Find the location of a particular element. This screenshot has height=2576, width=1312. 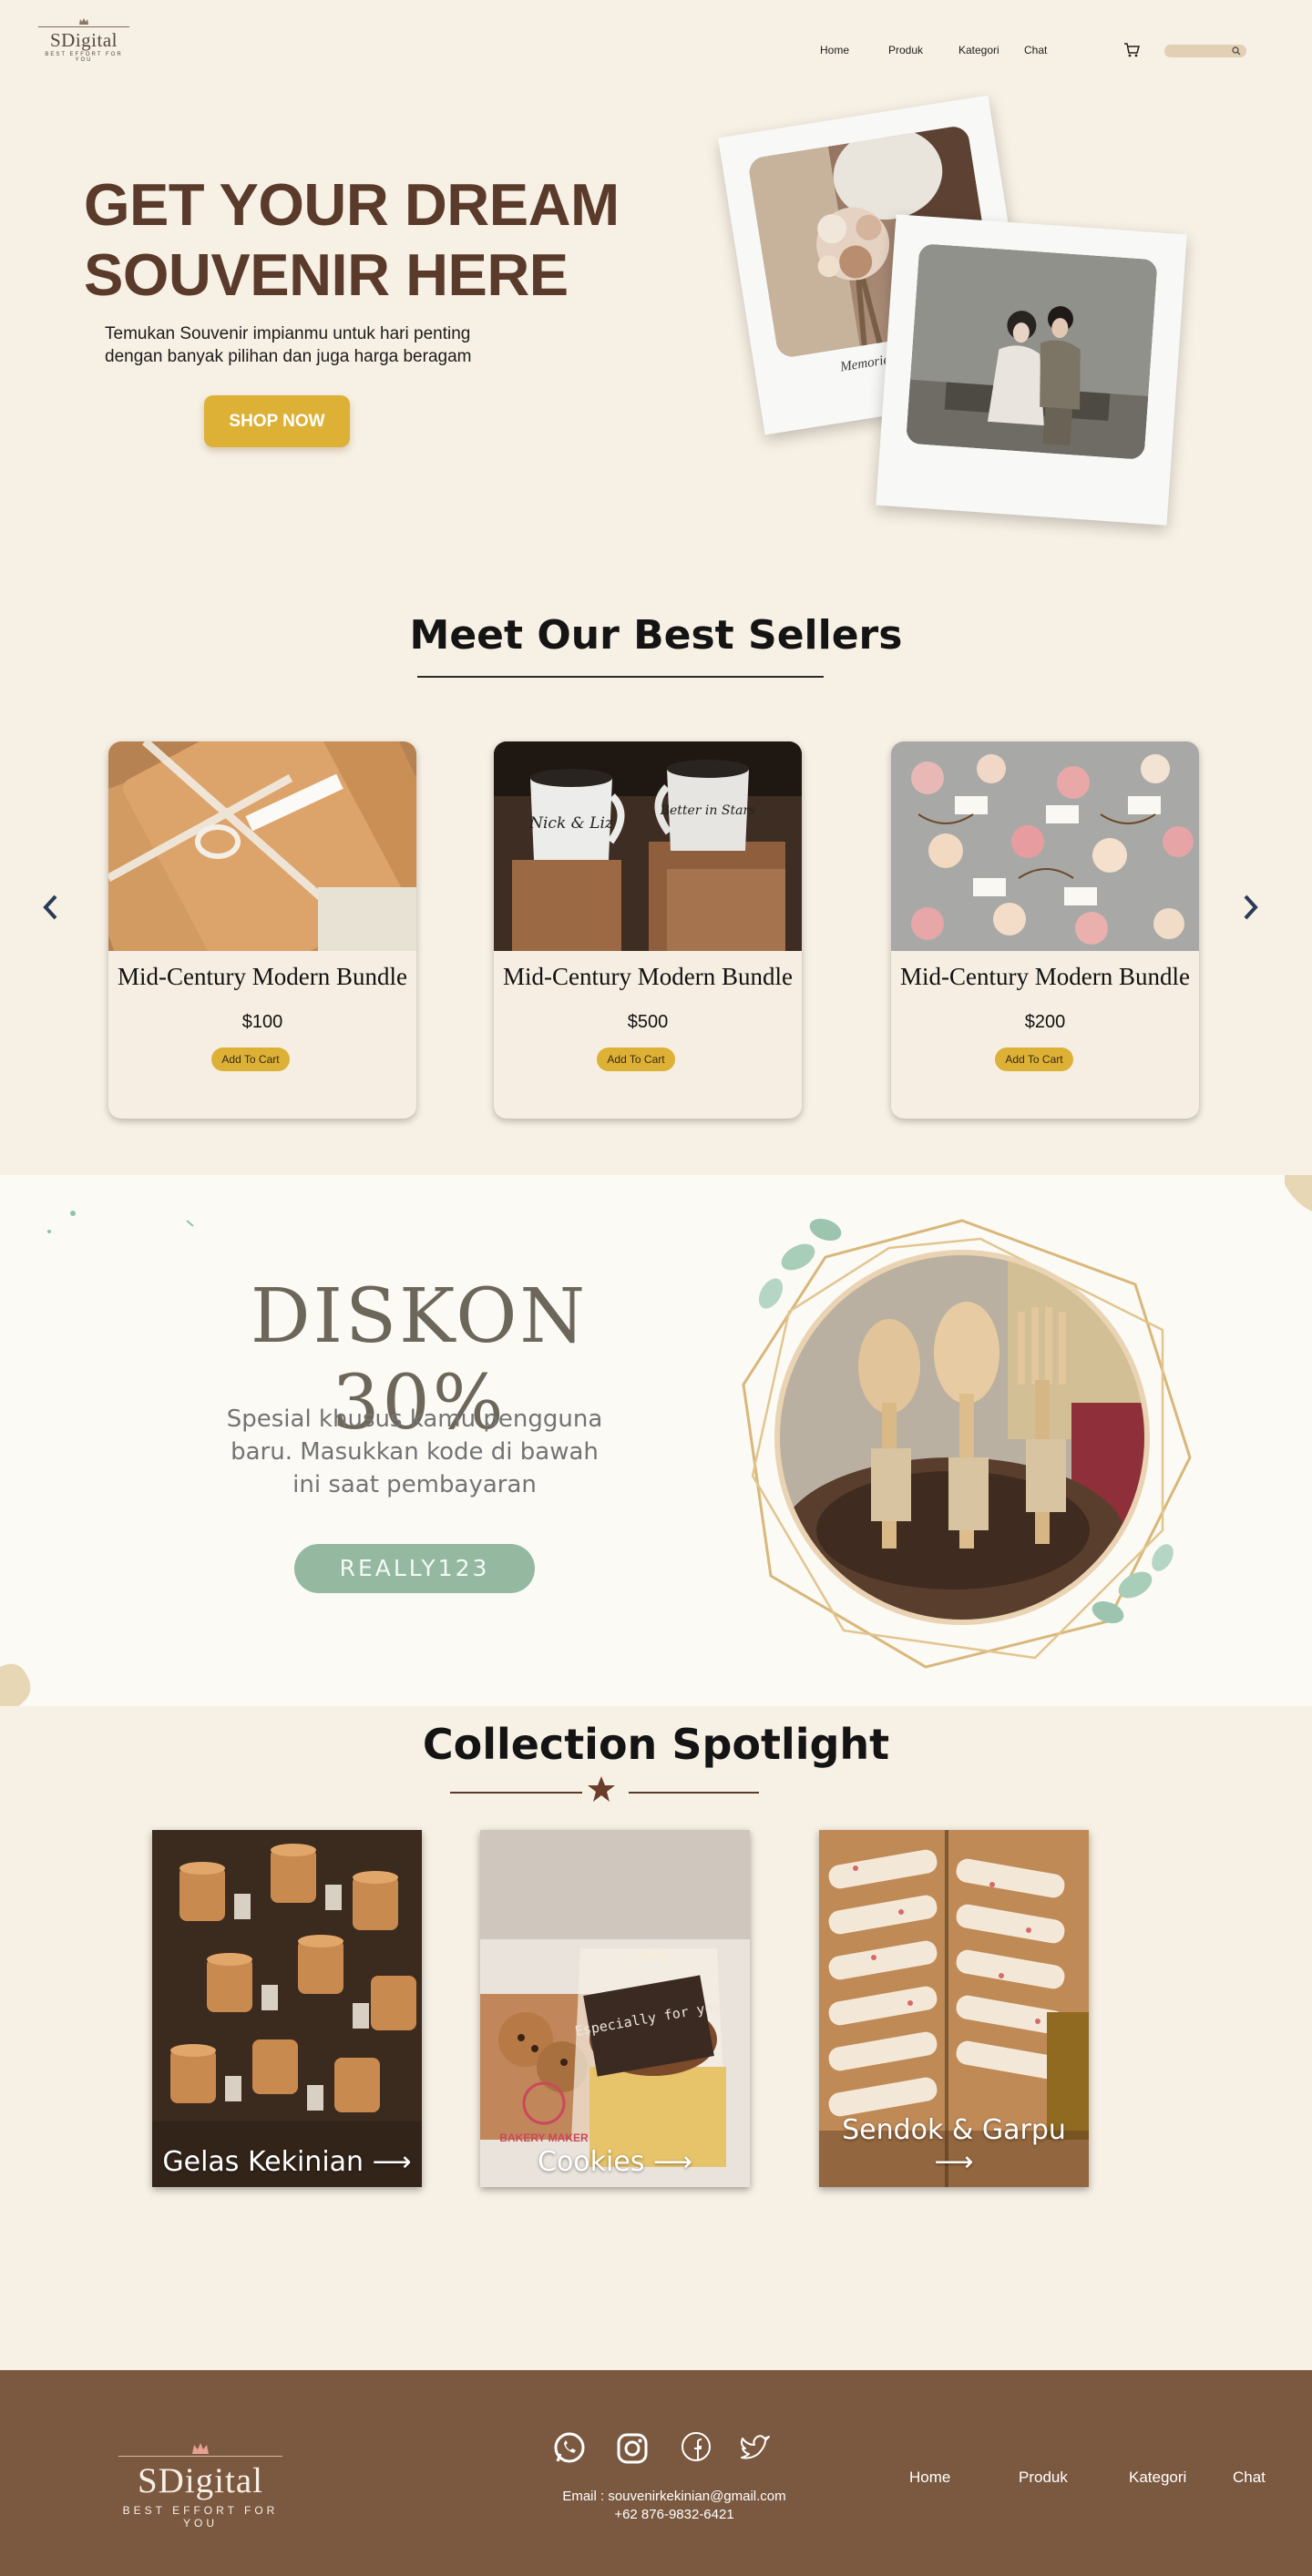

discount-subtitle-line-2: baru. Masukkan kode di bawah is located at coordinates (415, 1452).